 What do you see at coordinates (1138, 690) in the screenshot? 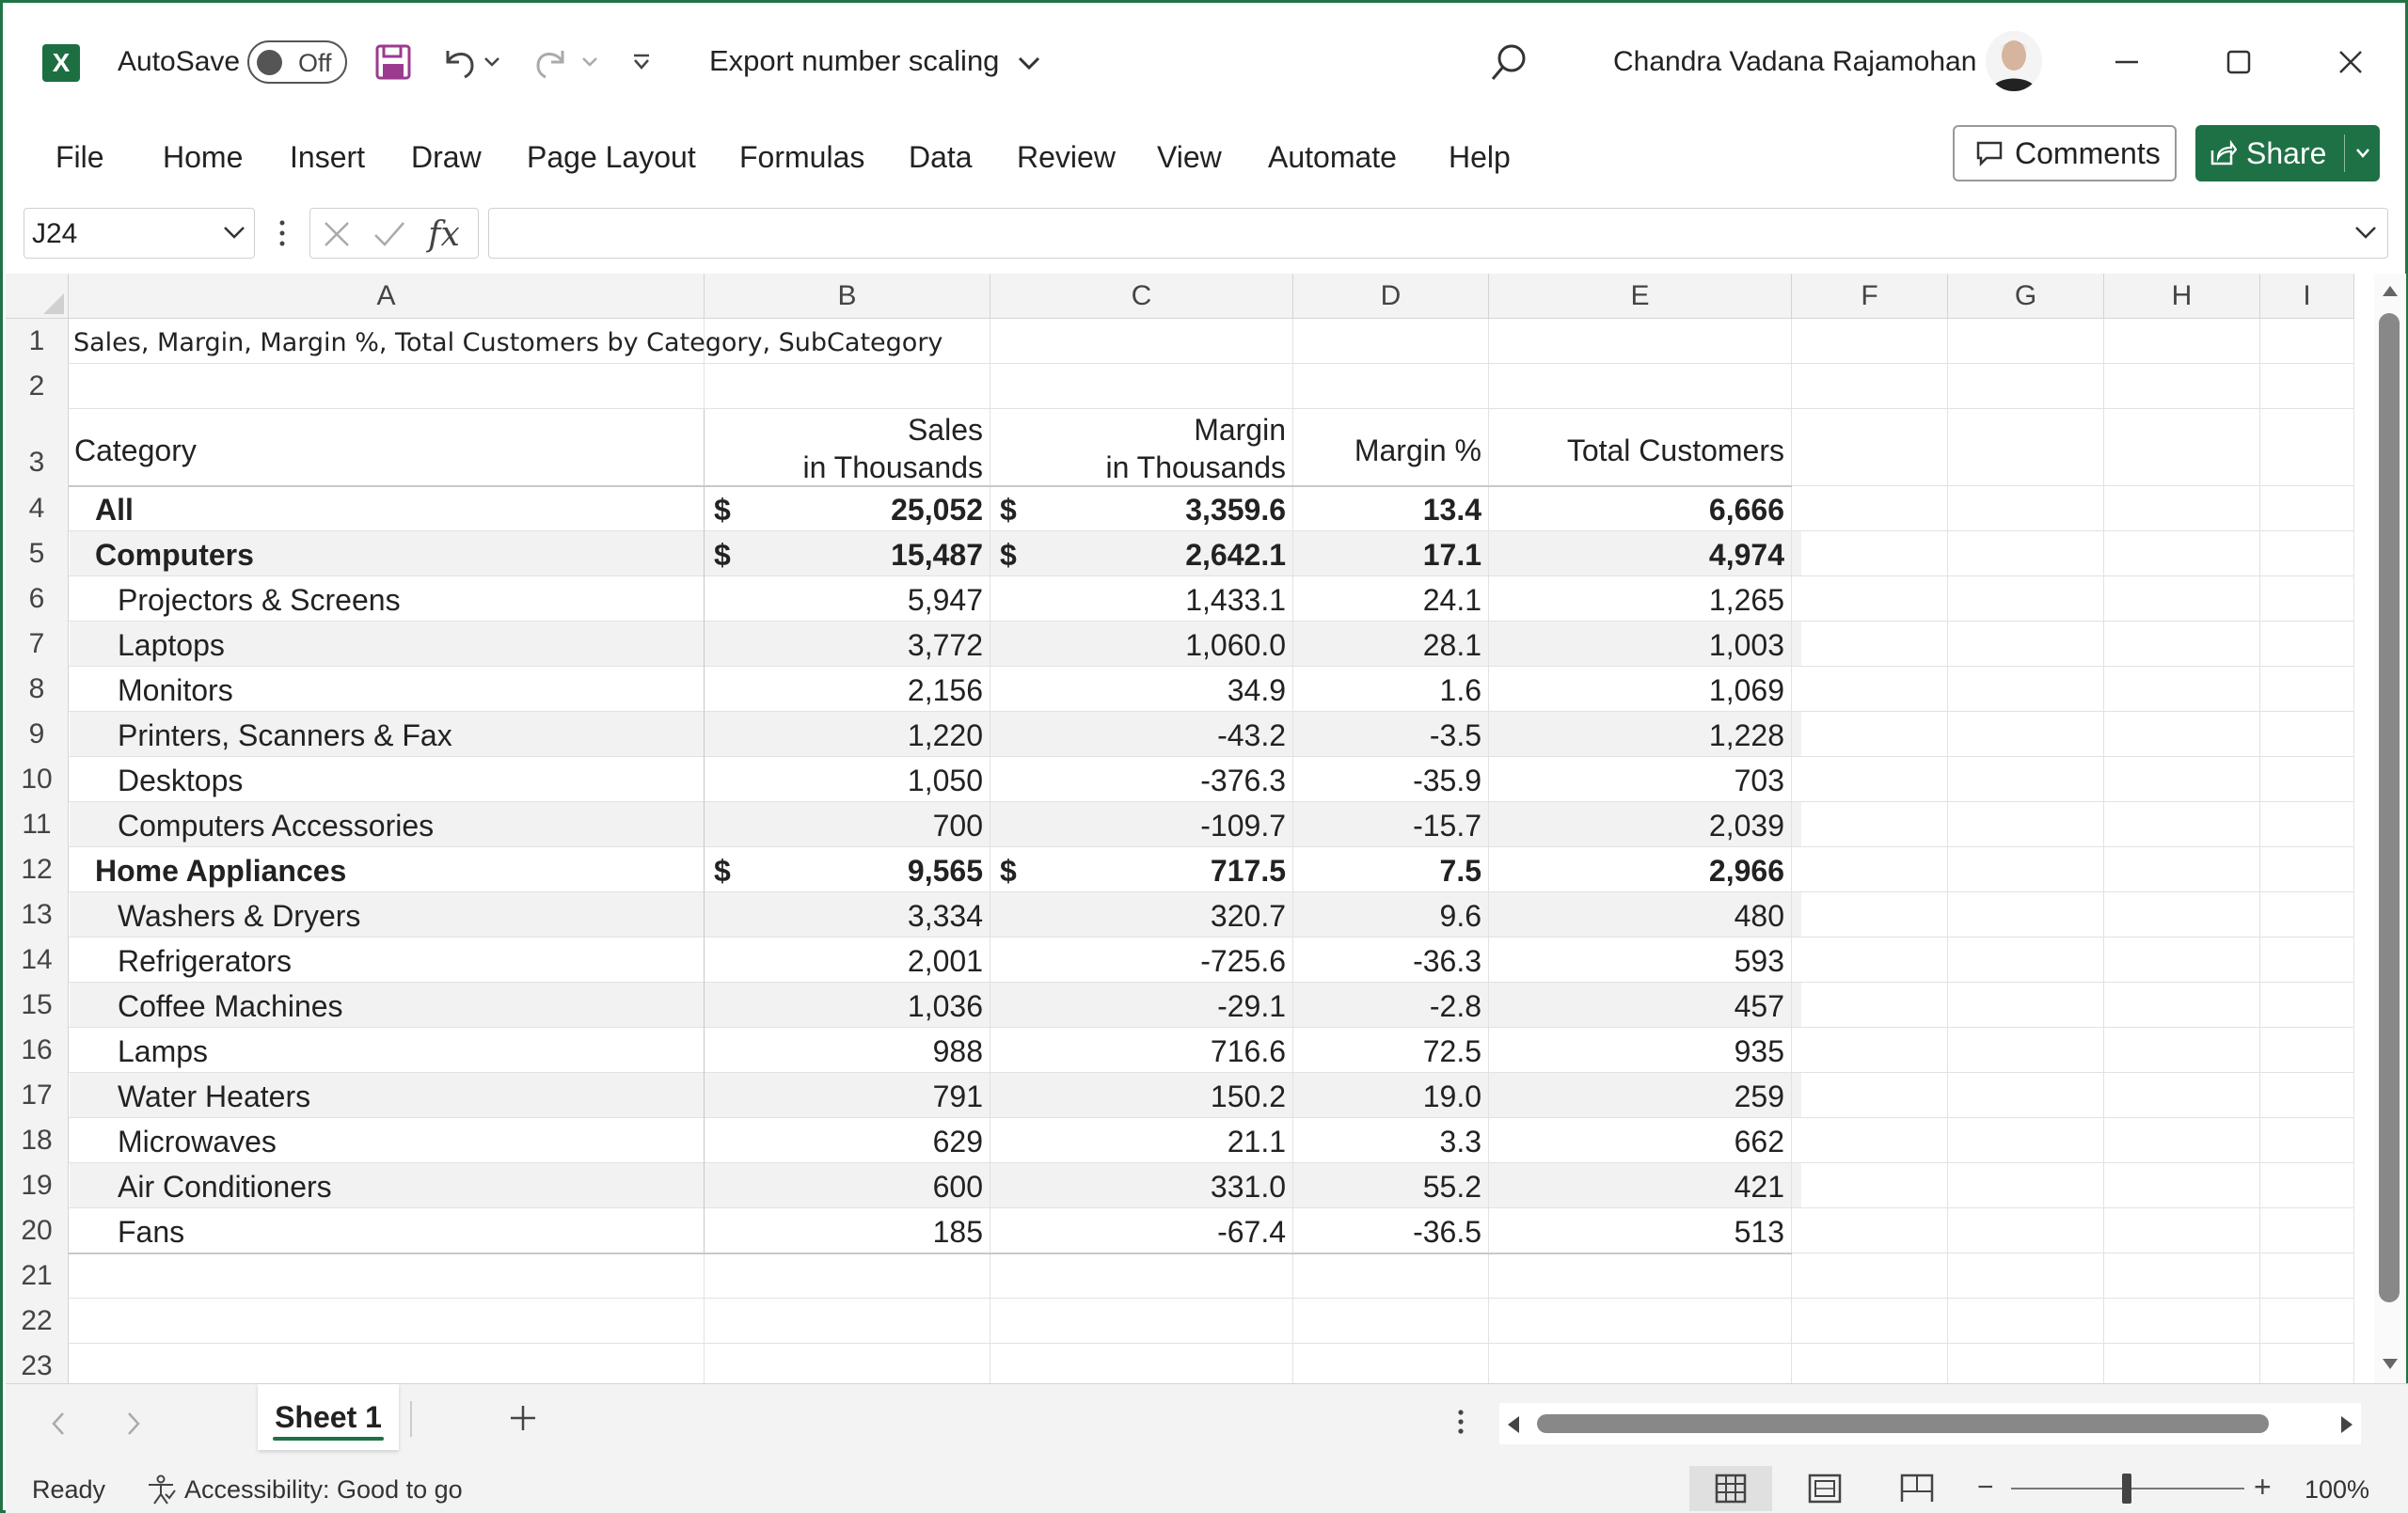
I see `margin-cell: 34.9` at bounding box center [1138, 690].